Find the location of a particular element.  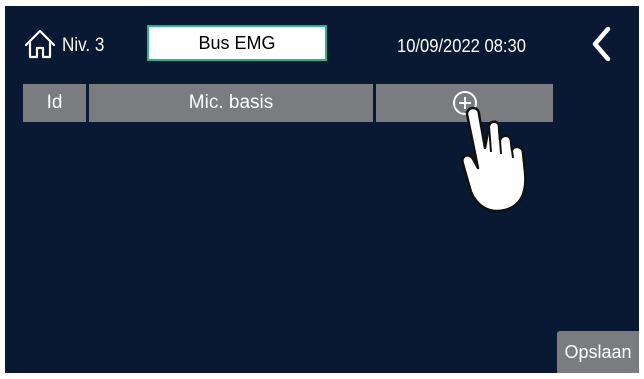

home-button is located at coordinates (40, 44).